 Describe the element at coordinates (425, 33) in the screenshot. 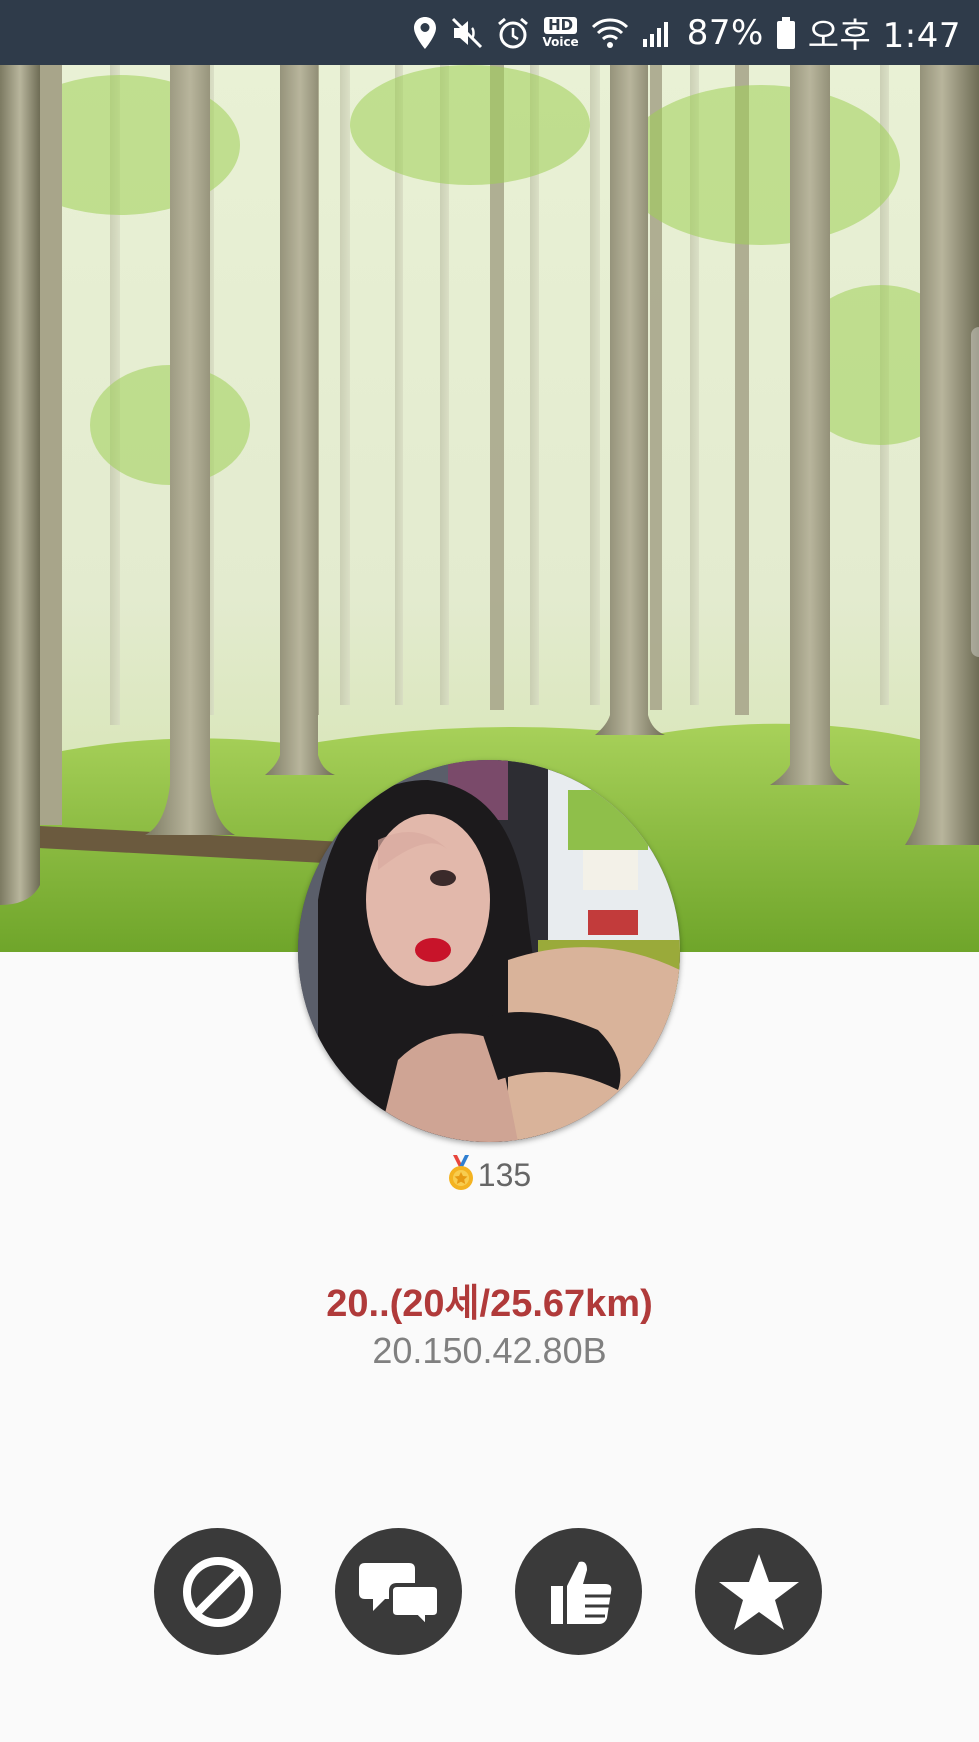

I see `location-icon` at that location.